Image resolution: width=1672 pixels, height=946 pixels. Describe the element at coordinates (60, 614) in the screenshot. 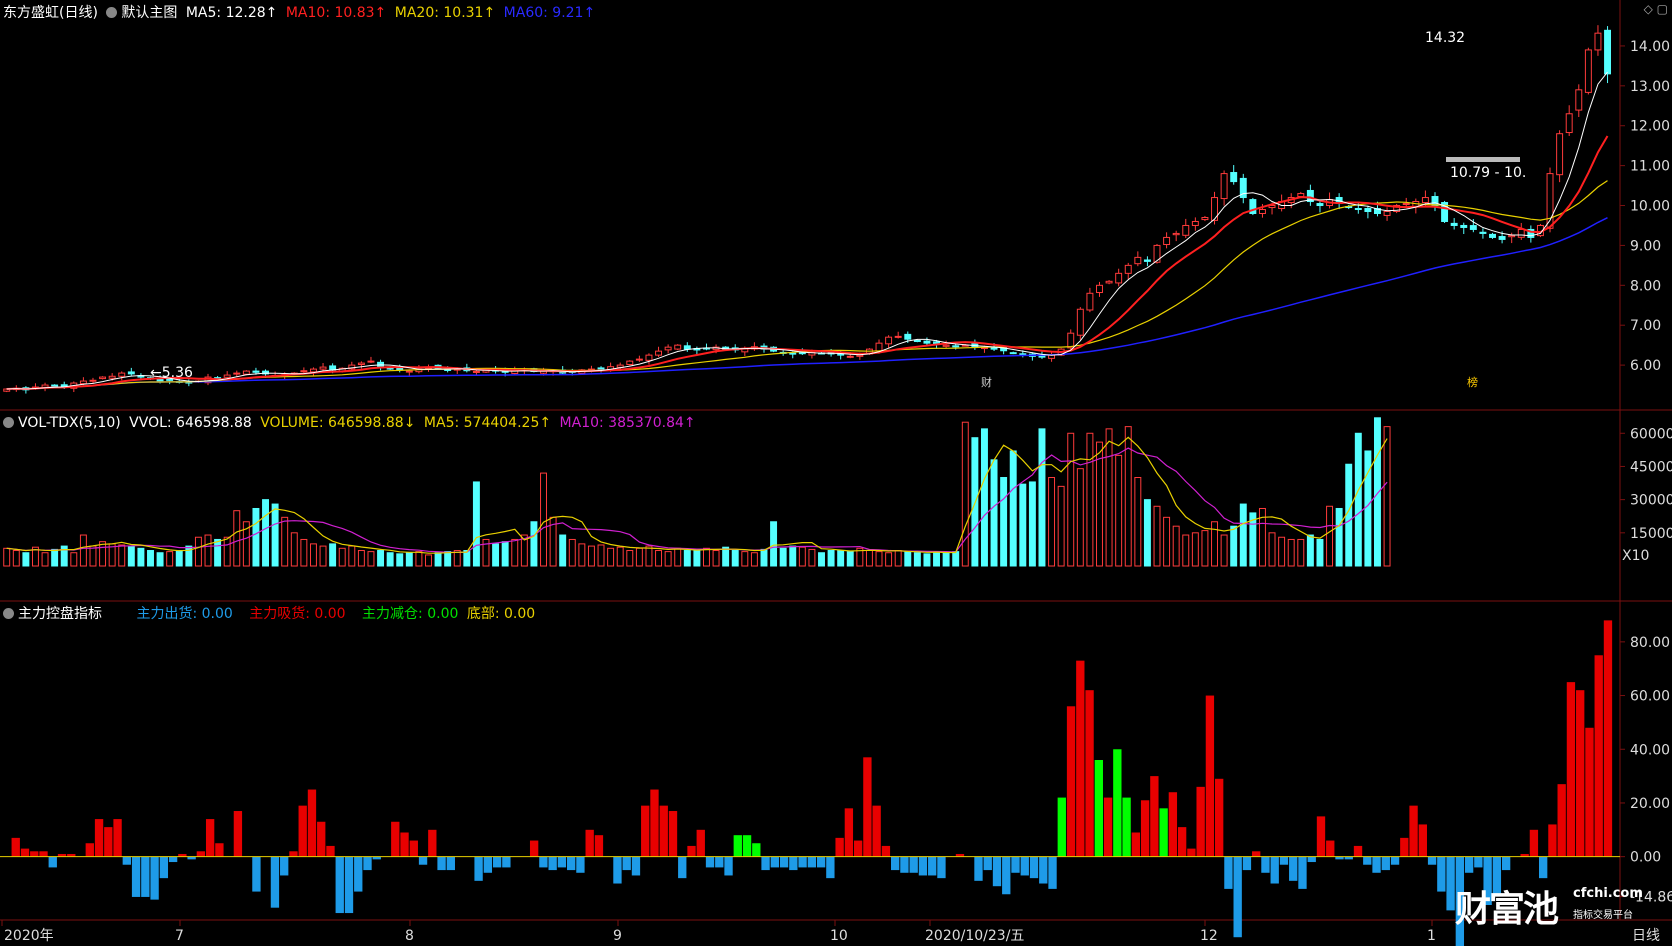

I see `ind-name: 主力控盘指标` at that location.